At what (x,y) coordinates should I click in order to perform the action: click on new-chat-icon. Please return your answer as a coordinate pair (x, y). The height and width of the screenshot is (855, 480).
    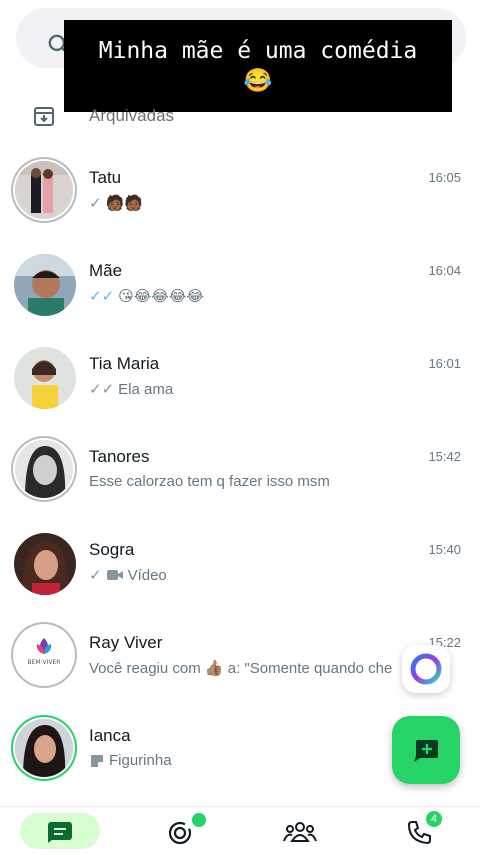
    Looking at the image, I should click on (426, 751).